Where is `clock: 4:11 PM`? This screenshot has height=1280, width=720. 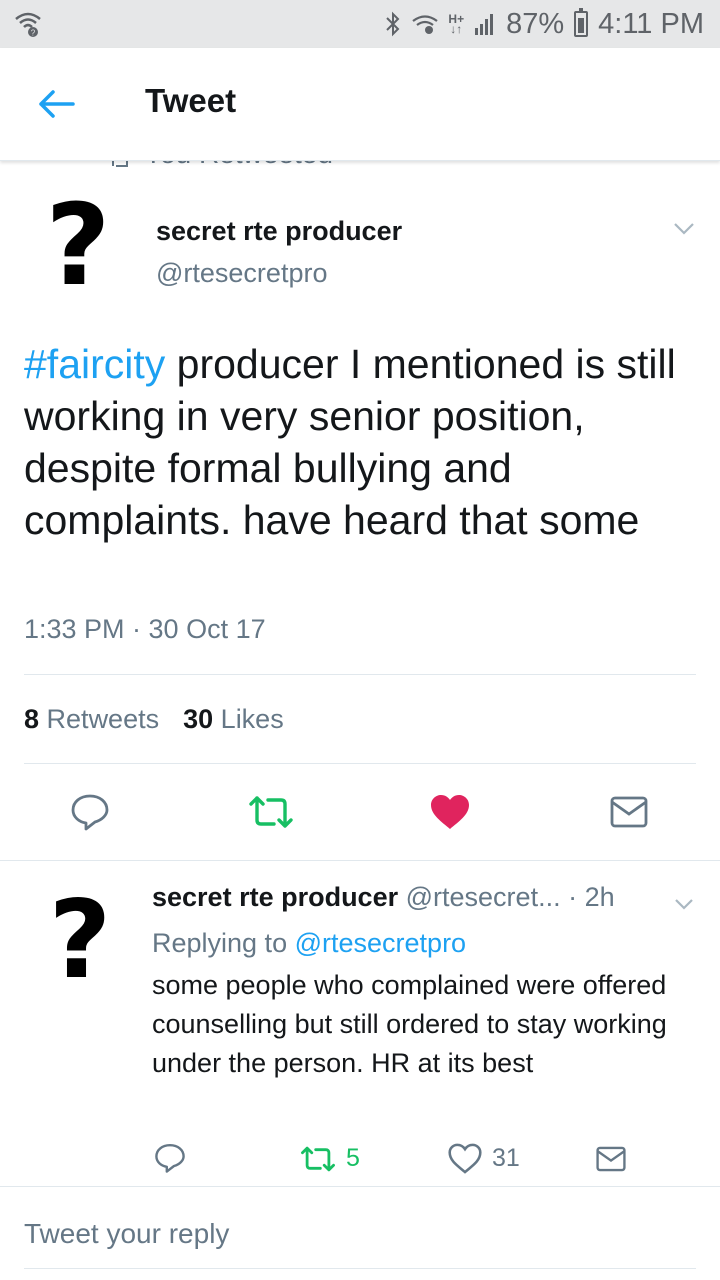
clock: 4:11 PM is located at coordinates (651, 23).